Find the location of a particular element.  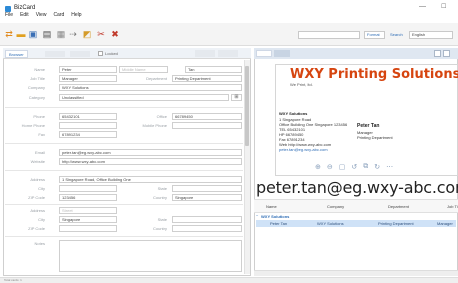

zip2-label: ZIP Code is located at coordinates (36, 228).